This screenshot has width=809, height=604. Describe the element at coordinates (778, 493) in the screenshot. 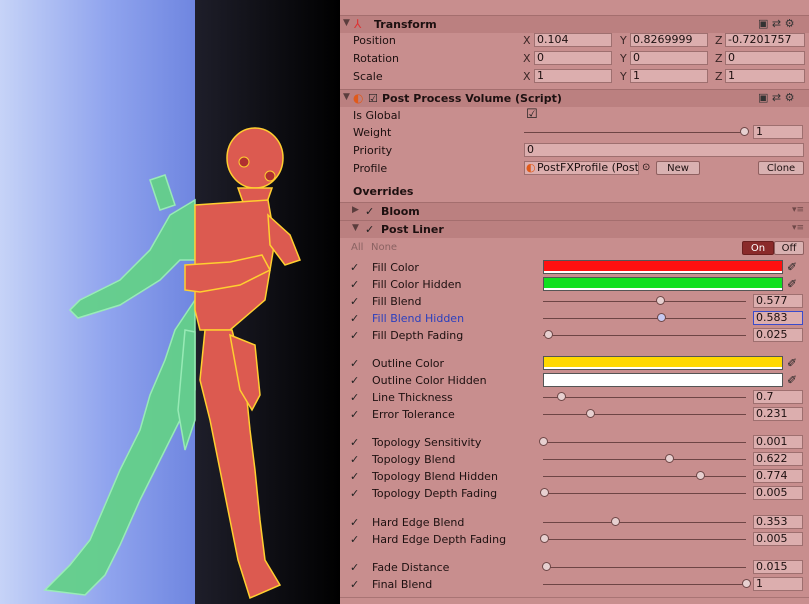

I see `topology-depth-fading-value-field: 0.005` at that location.